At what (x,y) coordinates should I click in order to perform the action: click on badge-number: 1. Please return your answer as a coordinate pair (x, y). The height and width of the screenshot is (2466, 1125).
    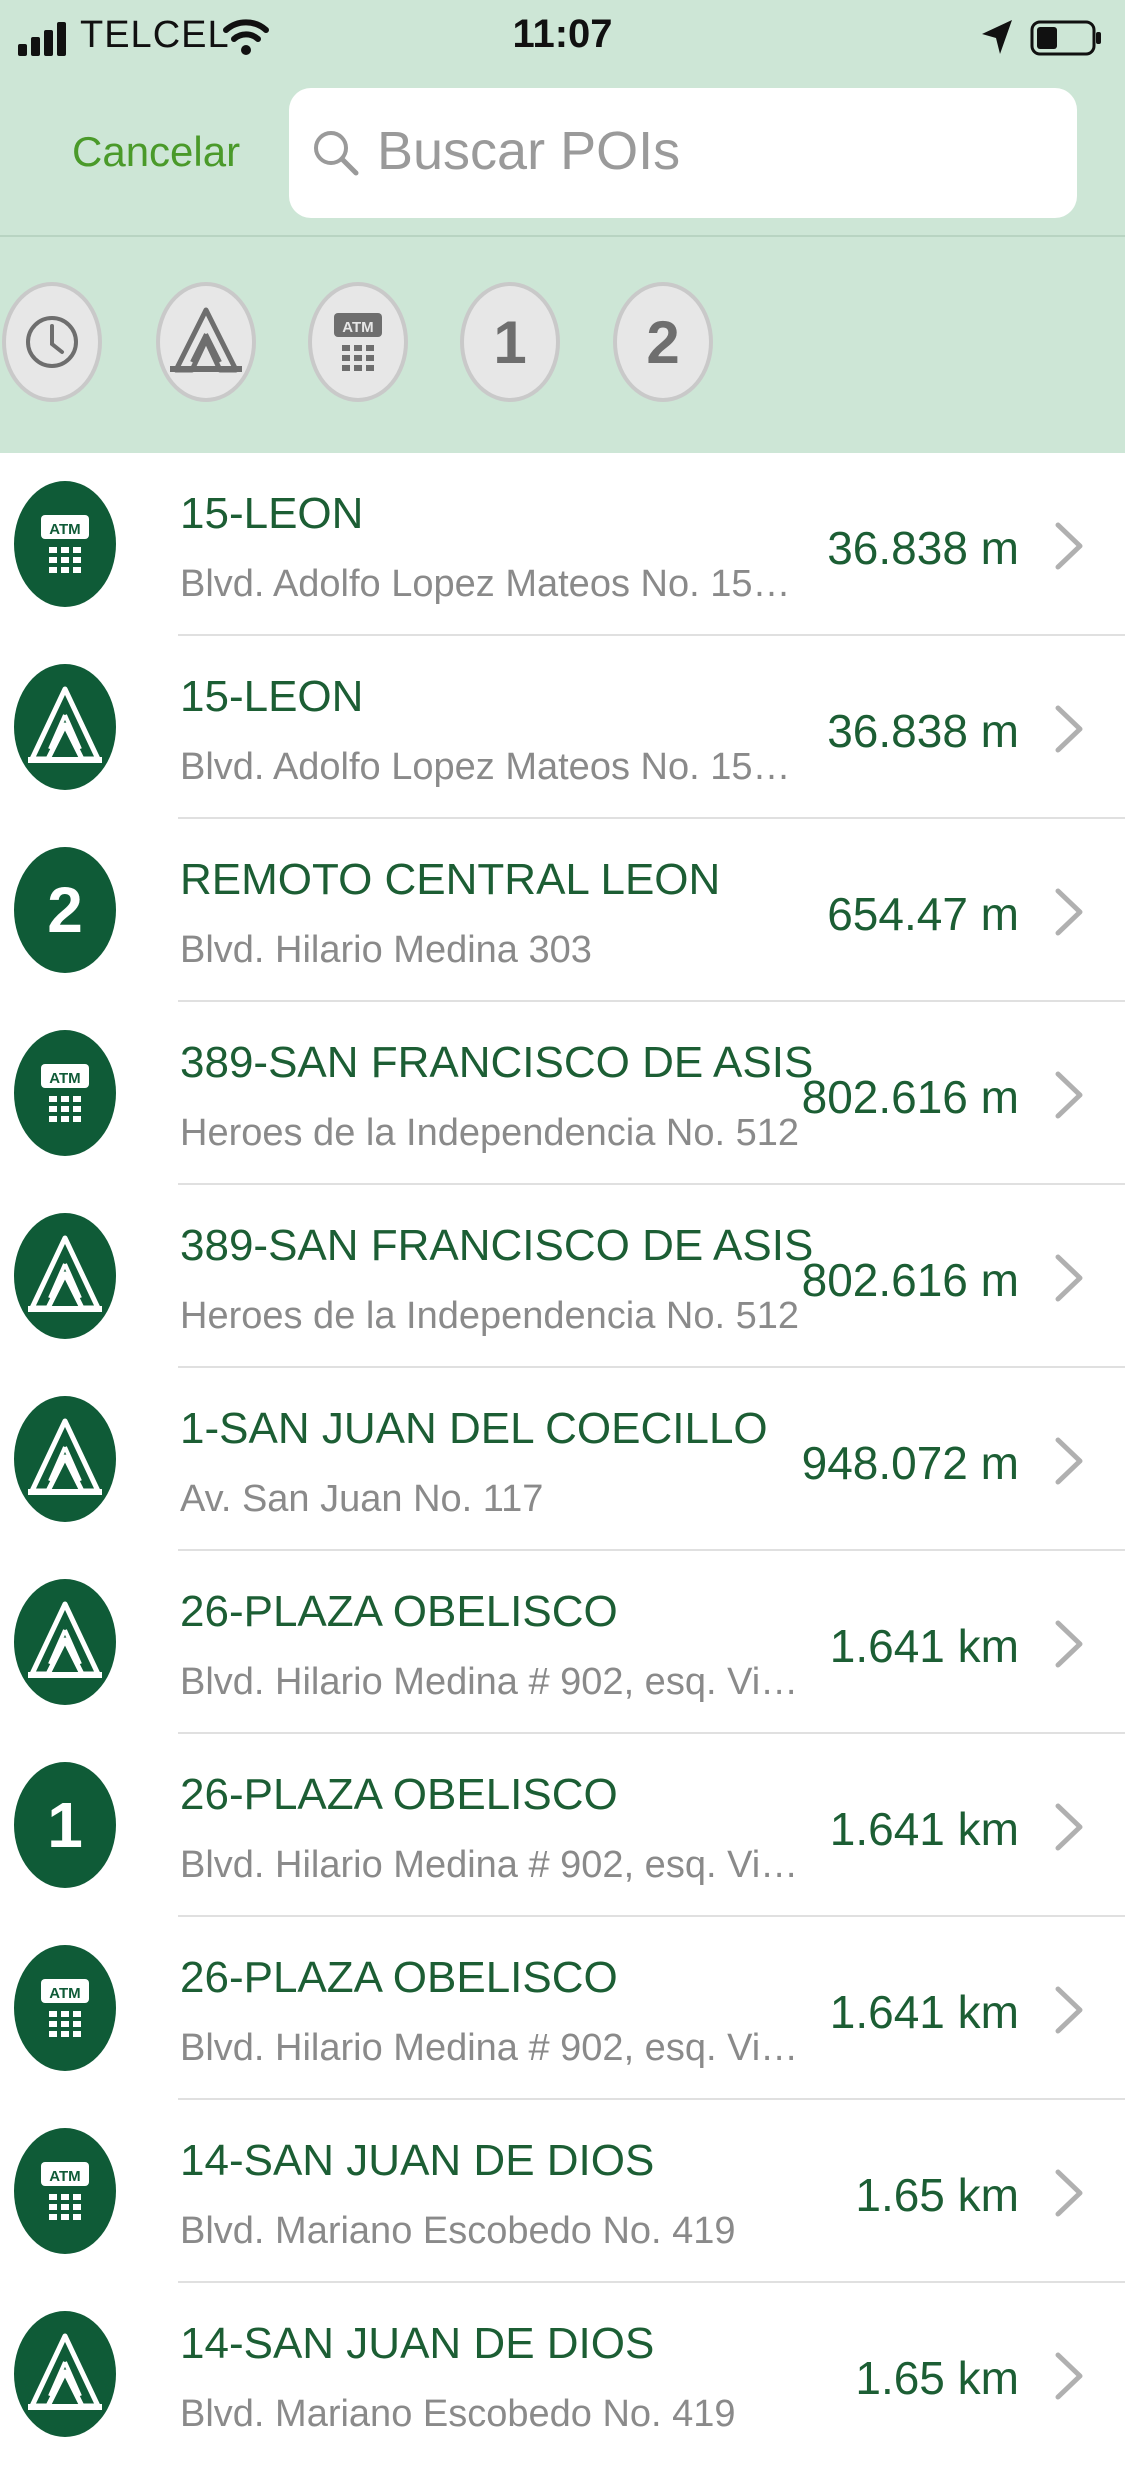
    Looking at the image, I should click on (65, 1825).